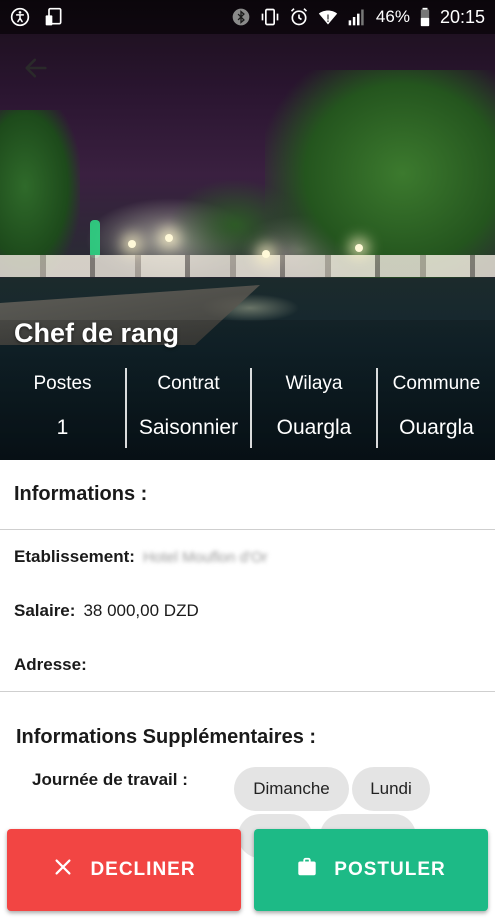  I want to click on etablissement-value: Hotel Mouflon d'Or, so click(205, 557).